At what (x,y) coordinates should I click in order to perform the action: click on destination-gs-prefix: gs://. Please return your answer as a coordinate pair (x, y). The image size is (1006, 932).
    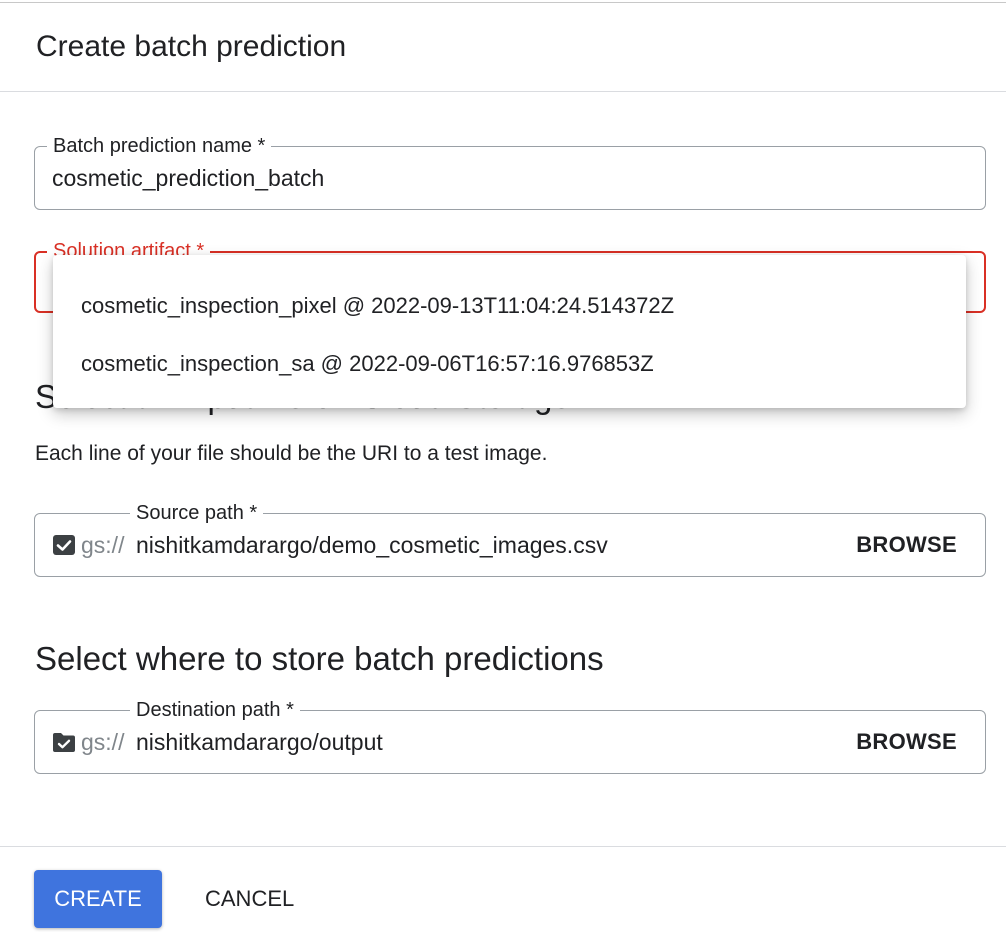
    Looking at the image, I should click on (103, 742).